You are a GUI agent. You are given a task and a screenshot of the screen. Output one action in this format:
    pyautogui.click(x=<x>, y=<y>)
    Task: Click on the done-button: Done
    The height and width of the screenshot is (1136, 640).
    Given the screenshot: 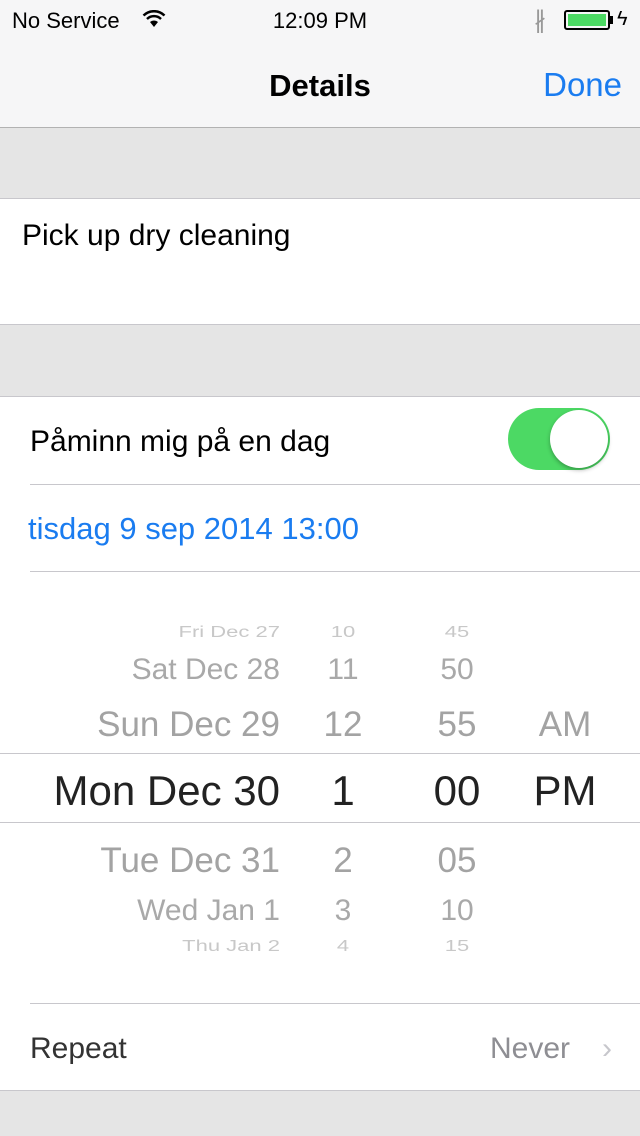 What is the action you would take?
    pyautogui.click(x=582, y=85)
    